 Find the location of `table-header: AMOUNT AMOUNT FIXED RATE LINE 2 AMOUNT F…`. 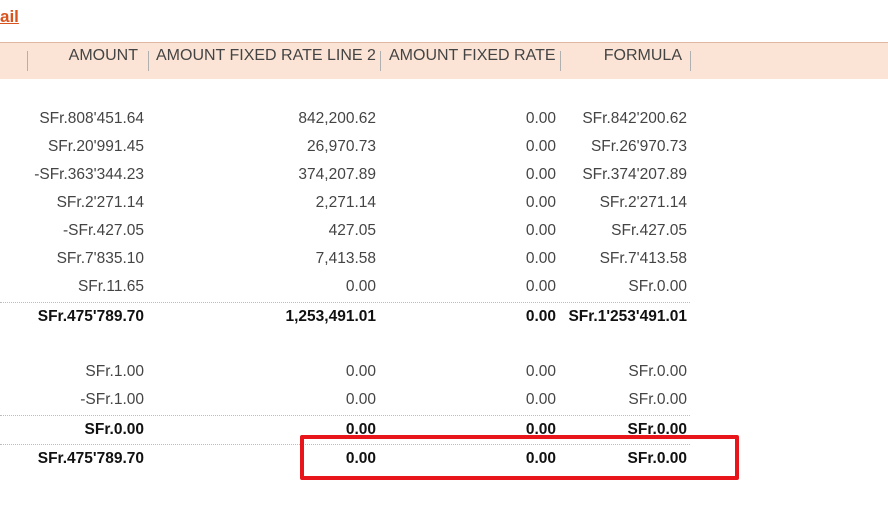

table-header: AMOUNT AMOUNT FIXED RATE LINE 2 AMOUNT F… is located at coordinates (444, 60).